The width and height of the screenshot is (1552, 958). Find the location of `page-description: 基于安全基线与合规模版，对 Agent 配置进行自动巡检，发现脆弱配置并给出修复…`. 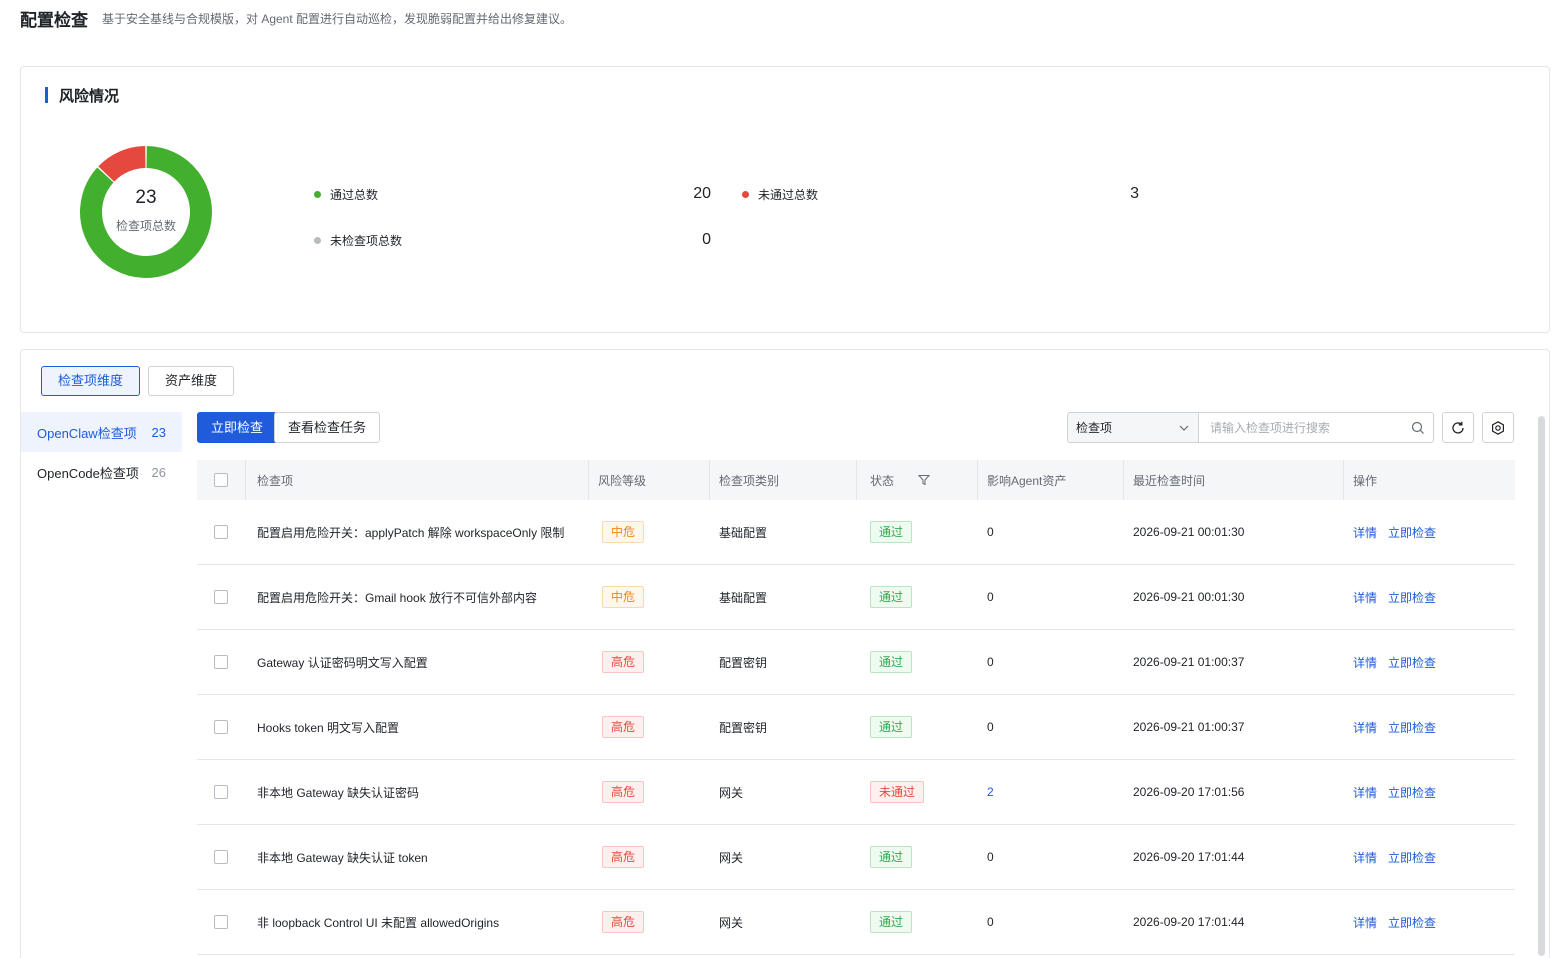

page-description: 基于安全基线与合规模版，对 Agent 配置进行自动巡检，发现脆弱配置并给出修复… is located at coordinates (337, 18).